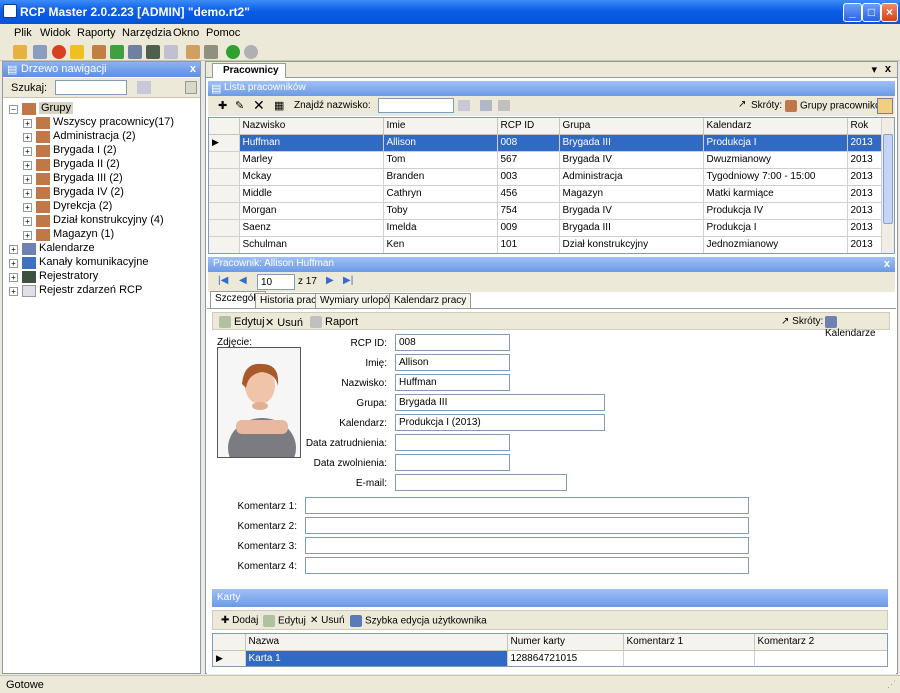 The image size is (900, 693). I want to click on tree-node-rejestr-zdarzen: + Rejestr zdarzeń RCP, so click(101, 291).